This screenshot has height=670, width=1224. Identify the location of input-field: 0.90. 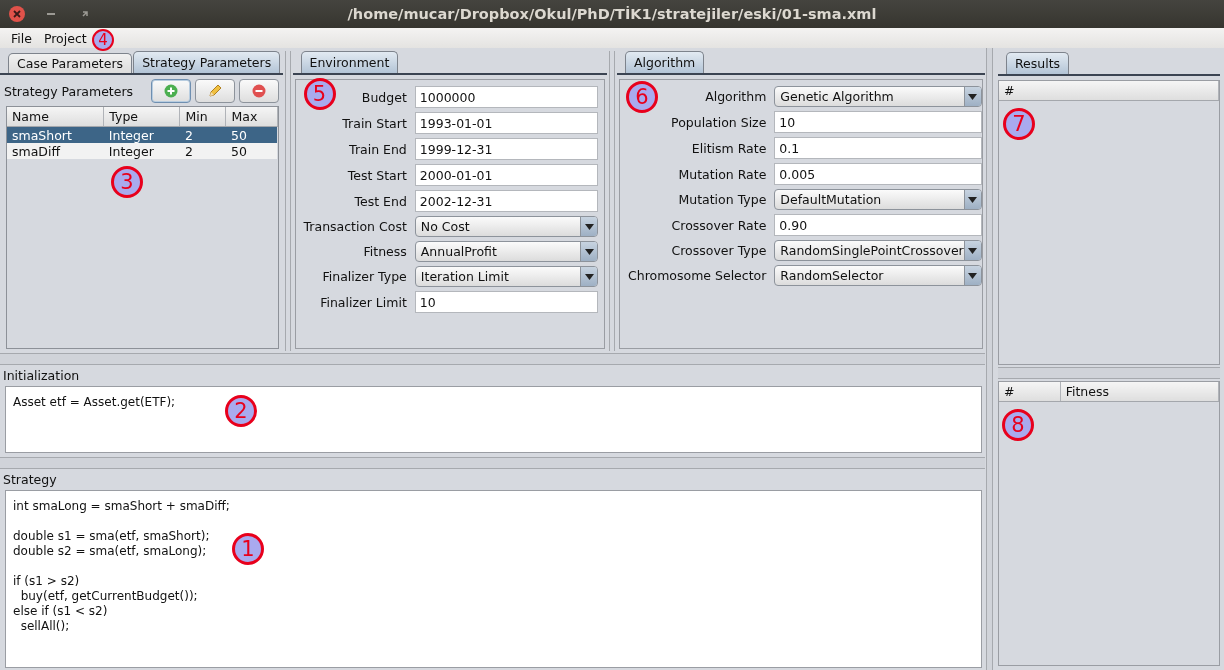
(878, 225).